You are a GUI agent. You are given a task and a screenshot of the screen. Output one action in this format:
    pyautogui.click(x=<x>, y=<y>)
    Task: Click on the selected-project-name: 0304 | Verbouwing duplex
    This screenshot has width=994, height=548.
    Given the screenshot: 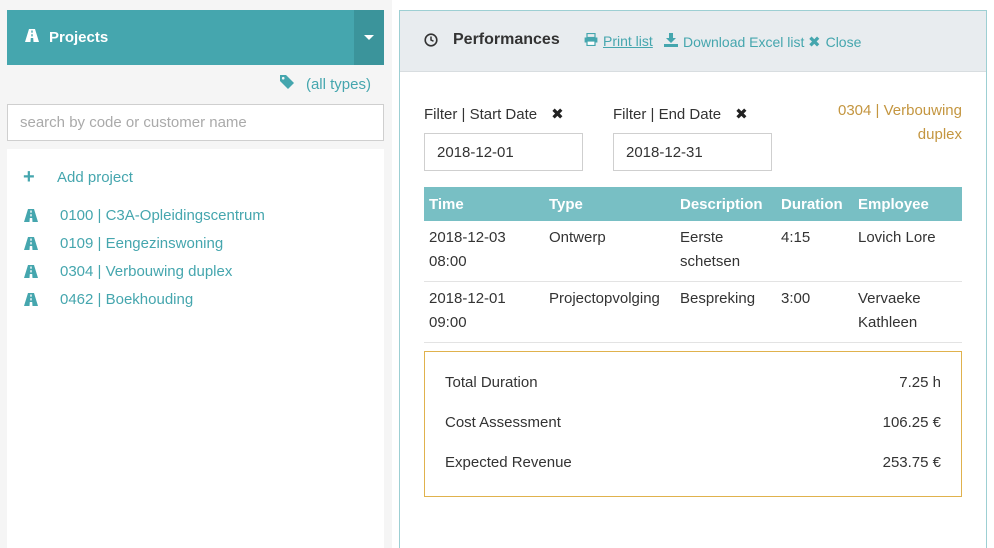 What is the action you would take?
    pyautogui.click(x=900, y=122)
    